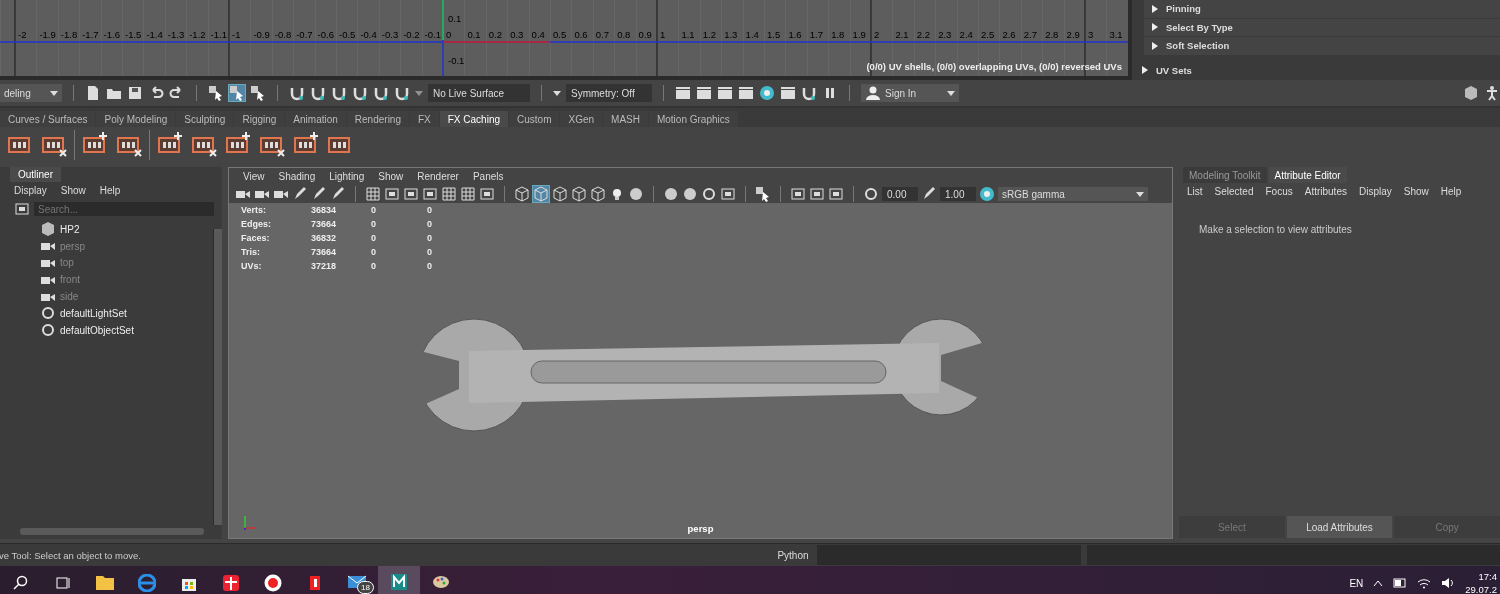 The width and height of the screenshot is (1500, 594). Describe the element at coordinates (315, 119) in the screenshot. I see `shelf-tab: Animation` at that location.